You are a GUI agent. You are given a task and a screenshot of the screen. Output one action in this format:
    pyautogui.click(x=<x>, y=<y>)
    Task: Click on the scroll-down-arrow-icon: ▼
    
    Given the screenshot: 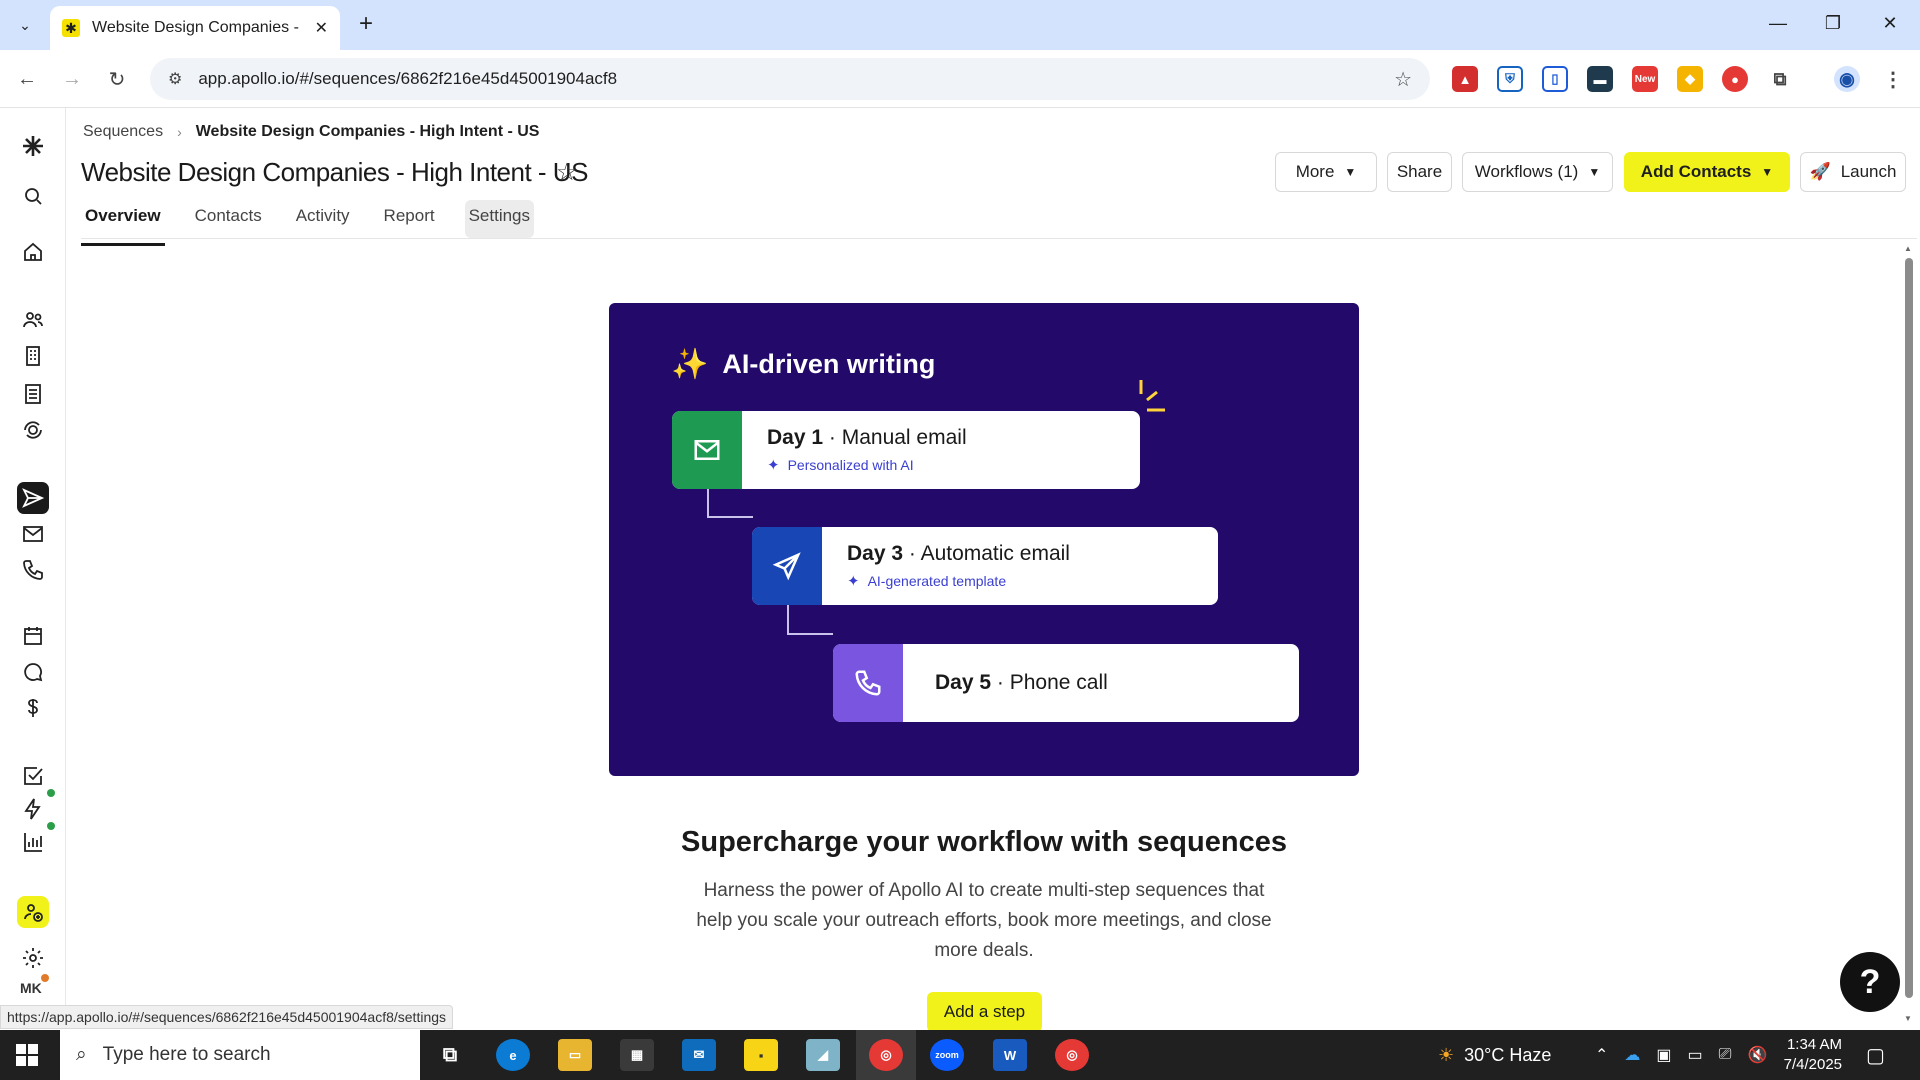 What is the action you would take?
    pyautogui.click(x=1908, y=1018)
    